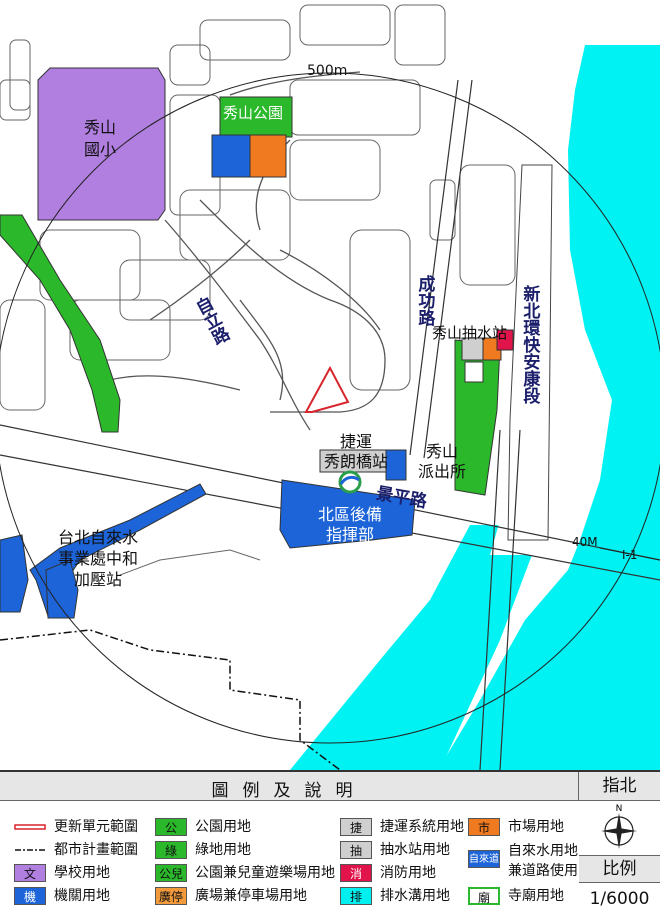  What do you see at coordinates (171, 873) in the screenshot?
I see `legend-swatch: 公兒` at bounding box center [171, 873].